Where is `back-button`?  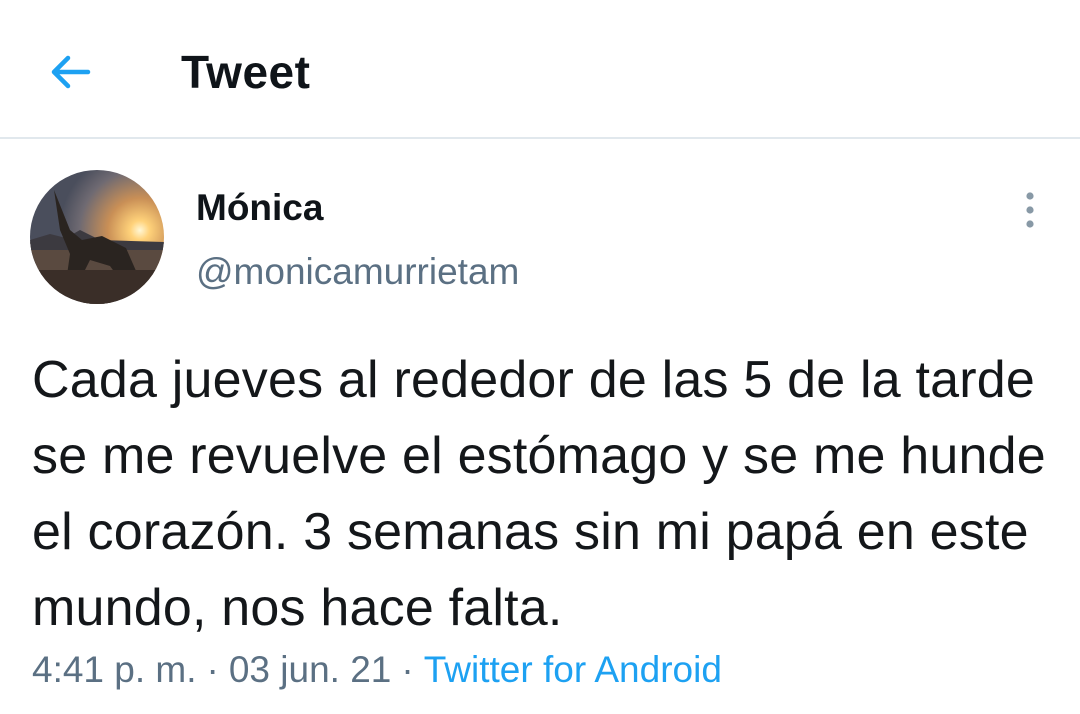
back-button is located at coordinates (70, 72).